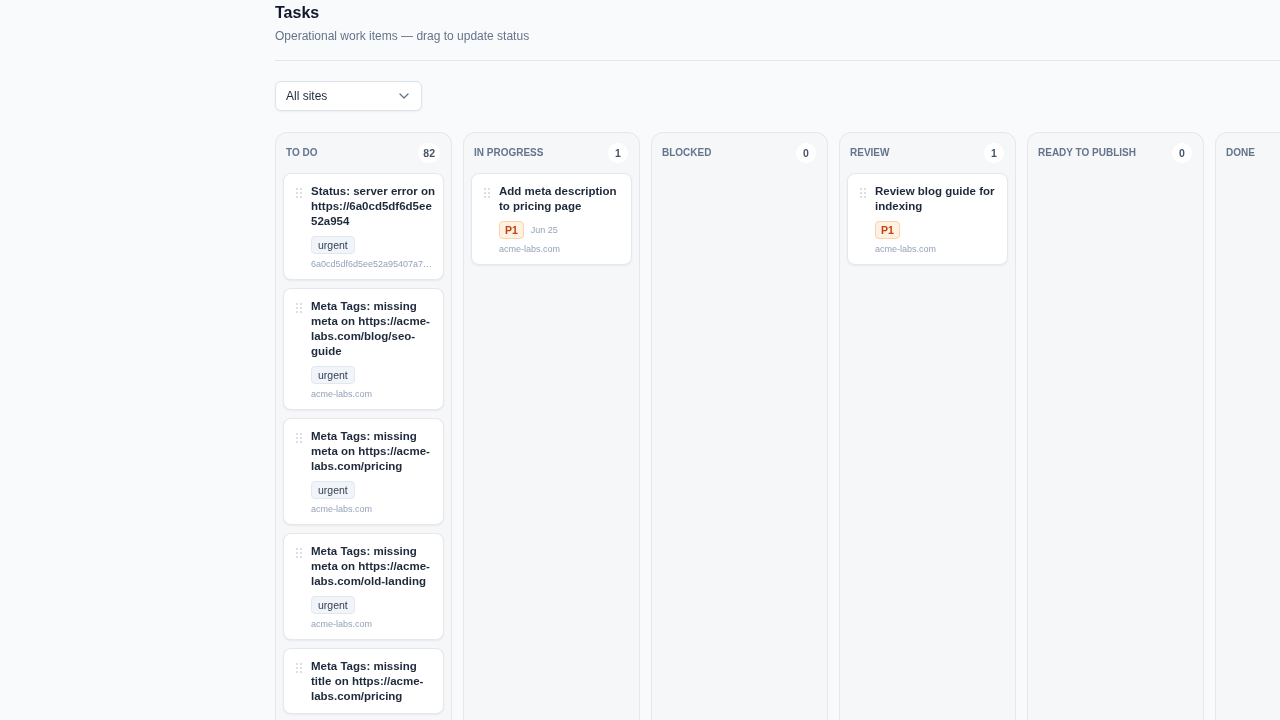  Describe the element at coordinates (302, 153) in the screenshot. I see `column-title: TO DO` at that location.